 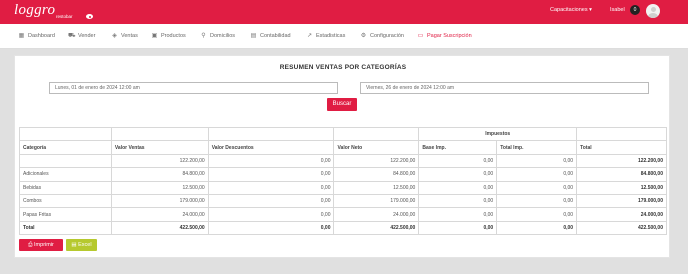 I want to click on box-icon: ▣, so click(x=154, y=36).